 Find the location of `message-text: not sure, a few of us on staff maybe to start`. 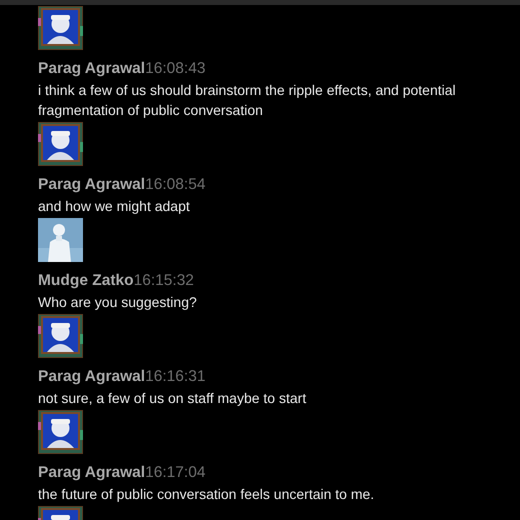

message-text: not sure, a few of us on staff maybe to start is located at coordinates (173, 398).